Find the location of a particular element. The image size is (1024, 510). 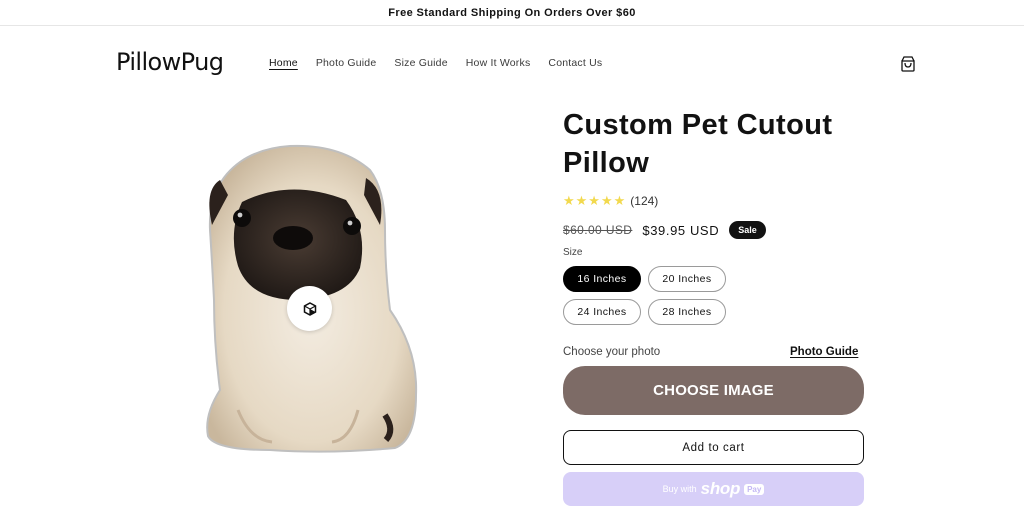

sale-price: $39.95 USD is located at coordinates (681, 230).